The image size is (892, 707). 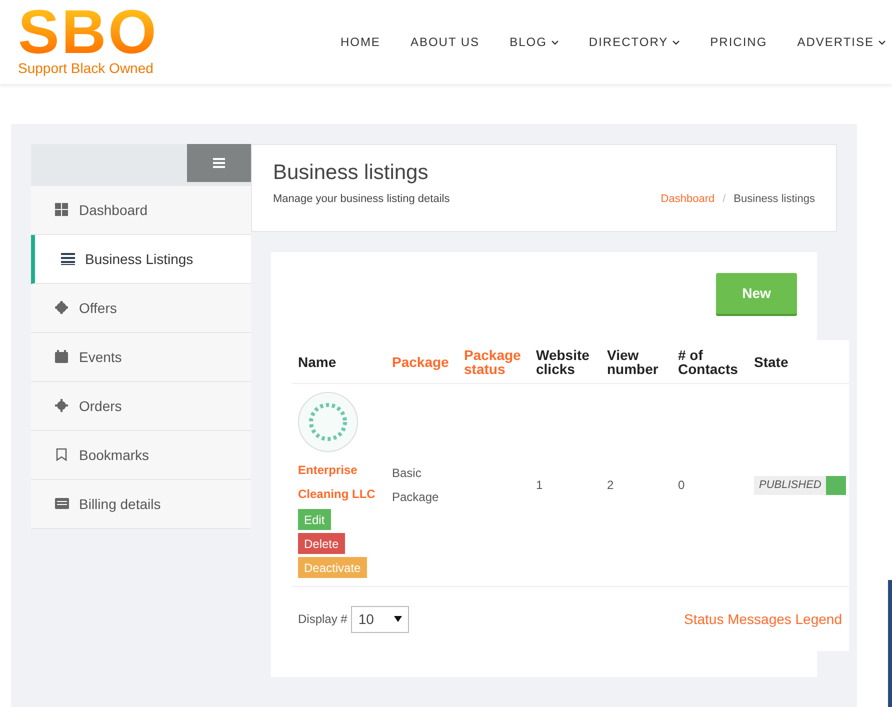 I want to click on state-label: PUBLISHED, so click(x=790, y=485).